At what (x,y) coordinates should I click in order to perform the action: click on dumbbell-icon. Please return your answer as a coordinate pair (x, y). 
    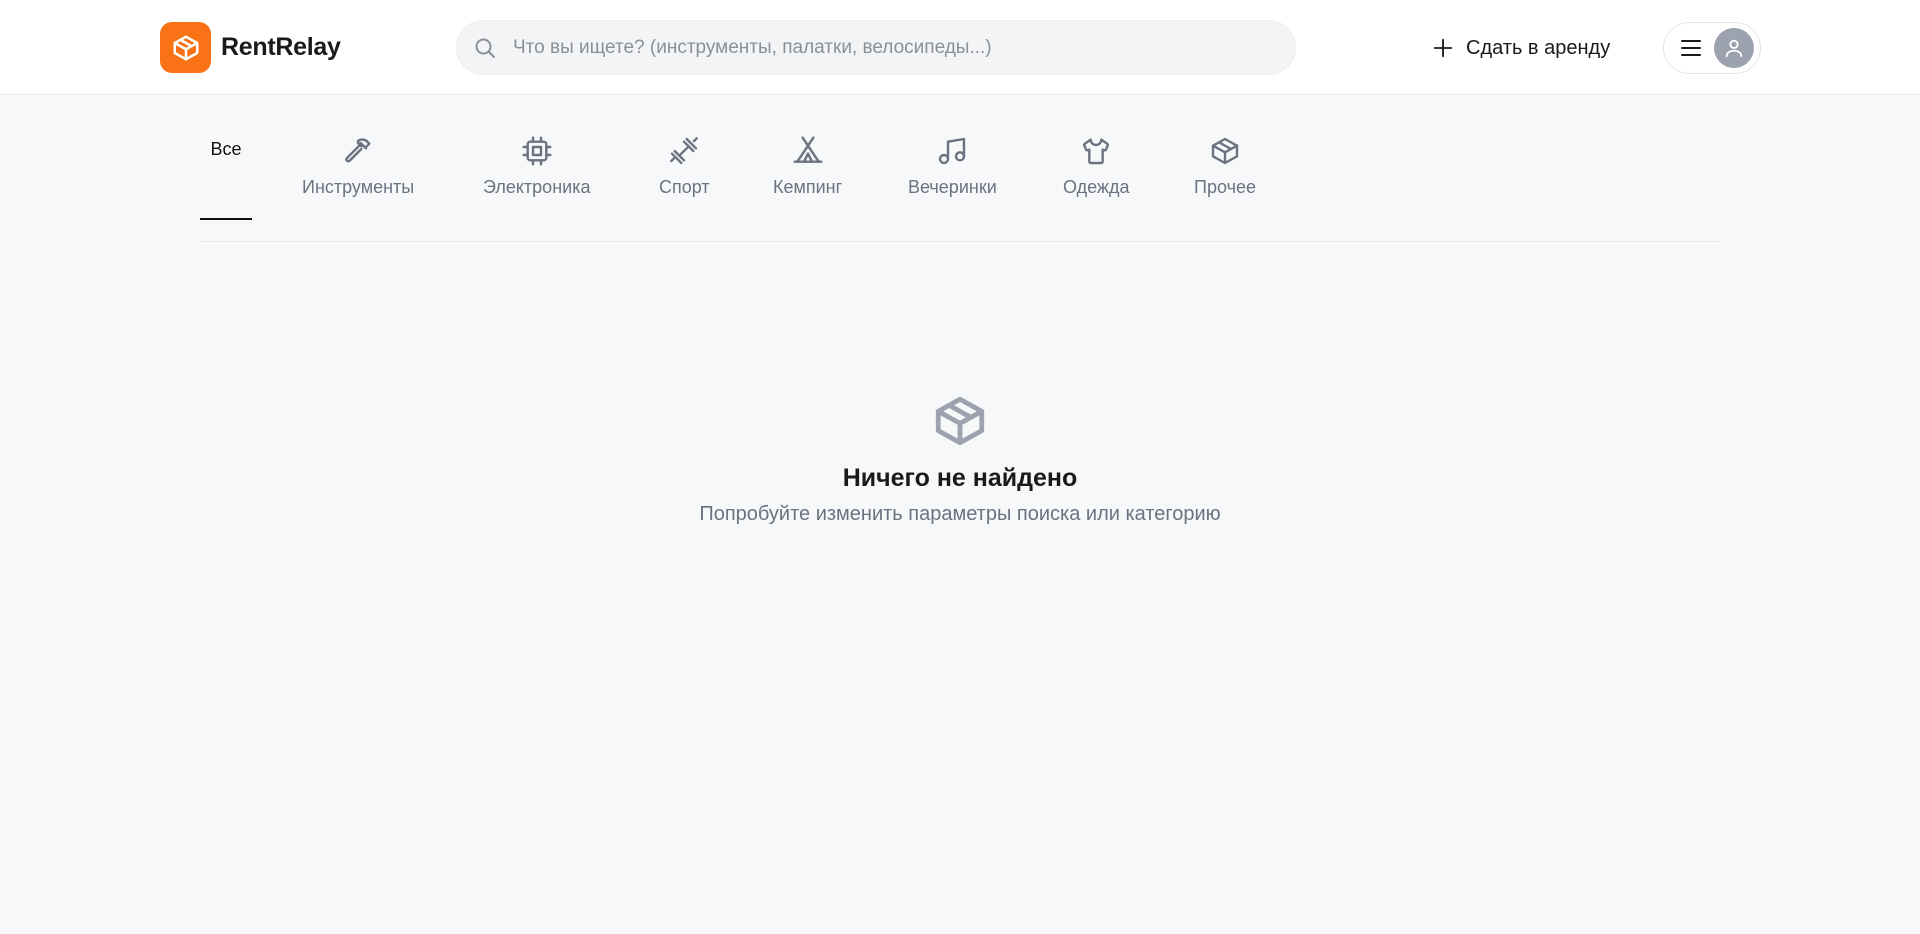
    Looking at the image, I should click on (684, 151).